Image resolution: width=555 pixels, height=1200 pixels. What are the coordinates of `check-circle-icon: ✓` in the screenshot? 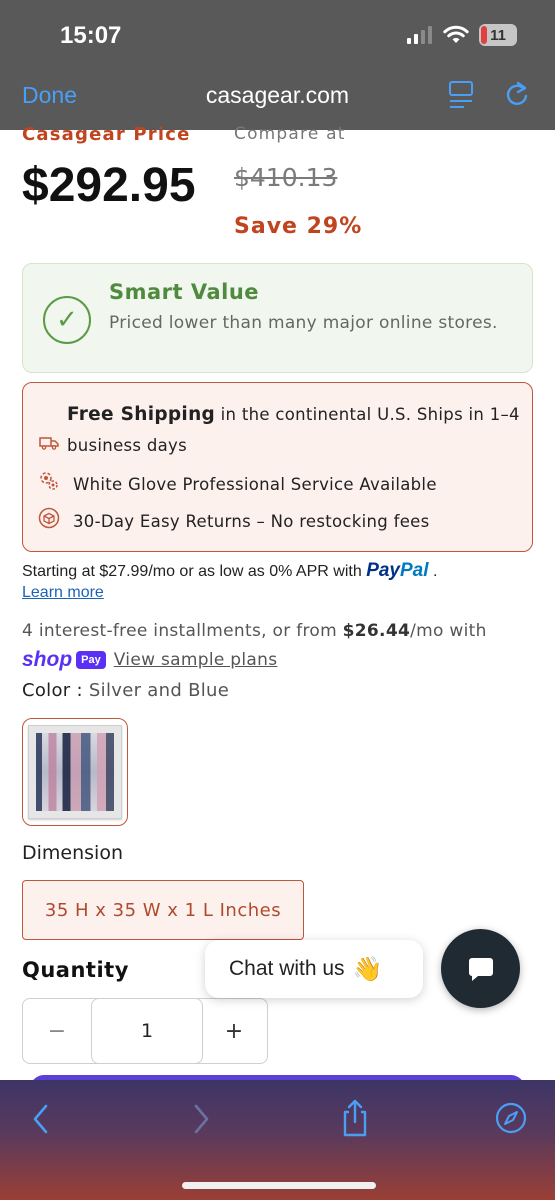 It's located at (67, 320).